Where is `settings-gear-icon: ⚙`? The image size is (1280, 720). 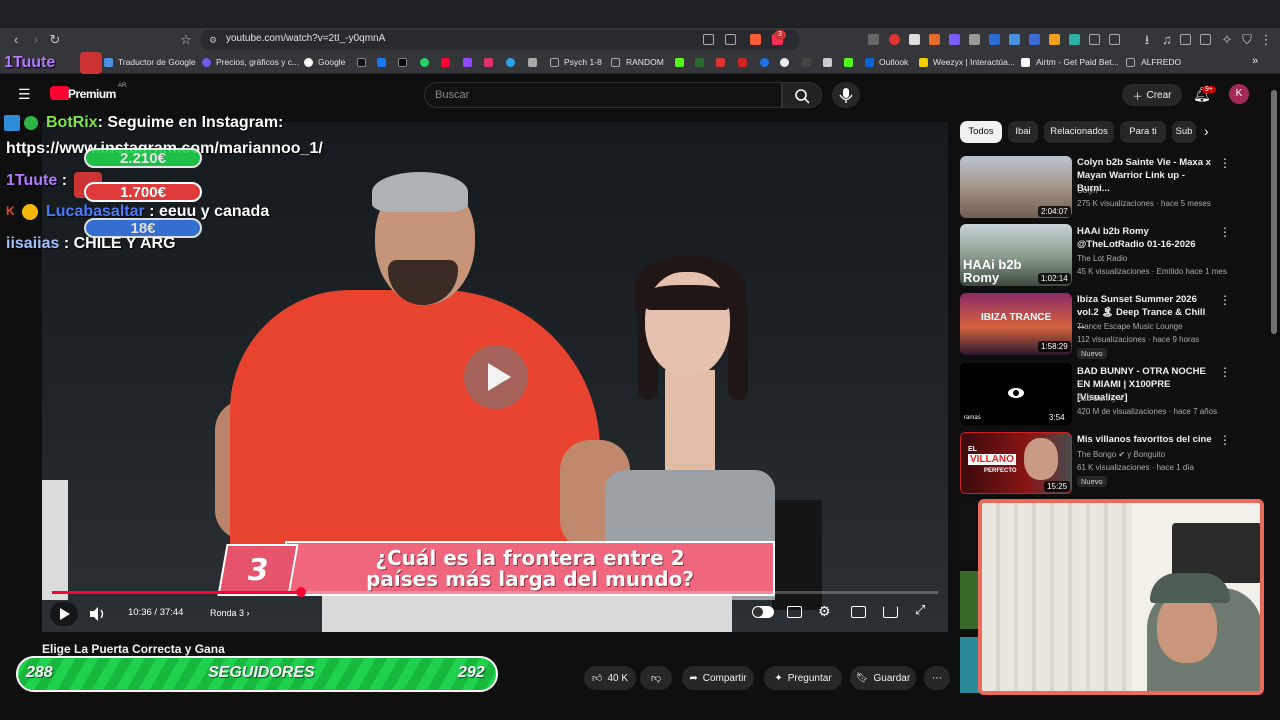 settings-gear-icon: ⚙ is located at coordinates (824, 611).